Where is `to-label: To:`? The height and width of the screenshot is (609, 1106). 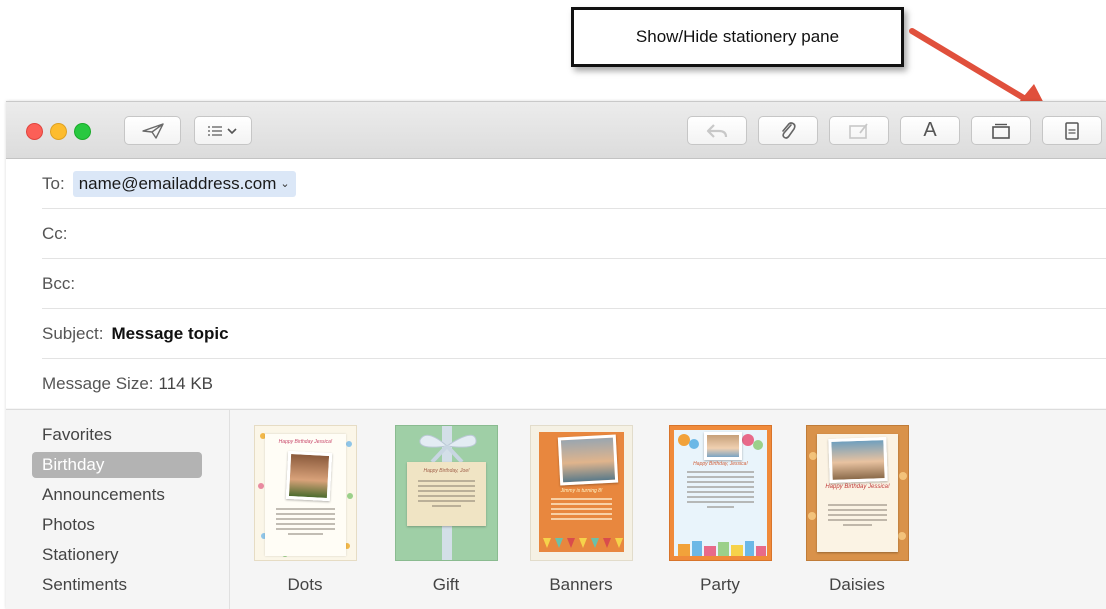
to-label: To: is located at coordinates (53, 183).